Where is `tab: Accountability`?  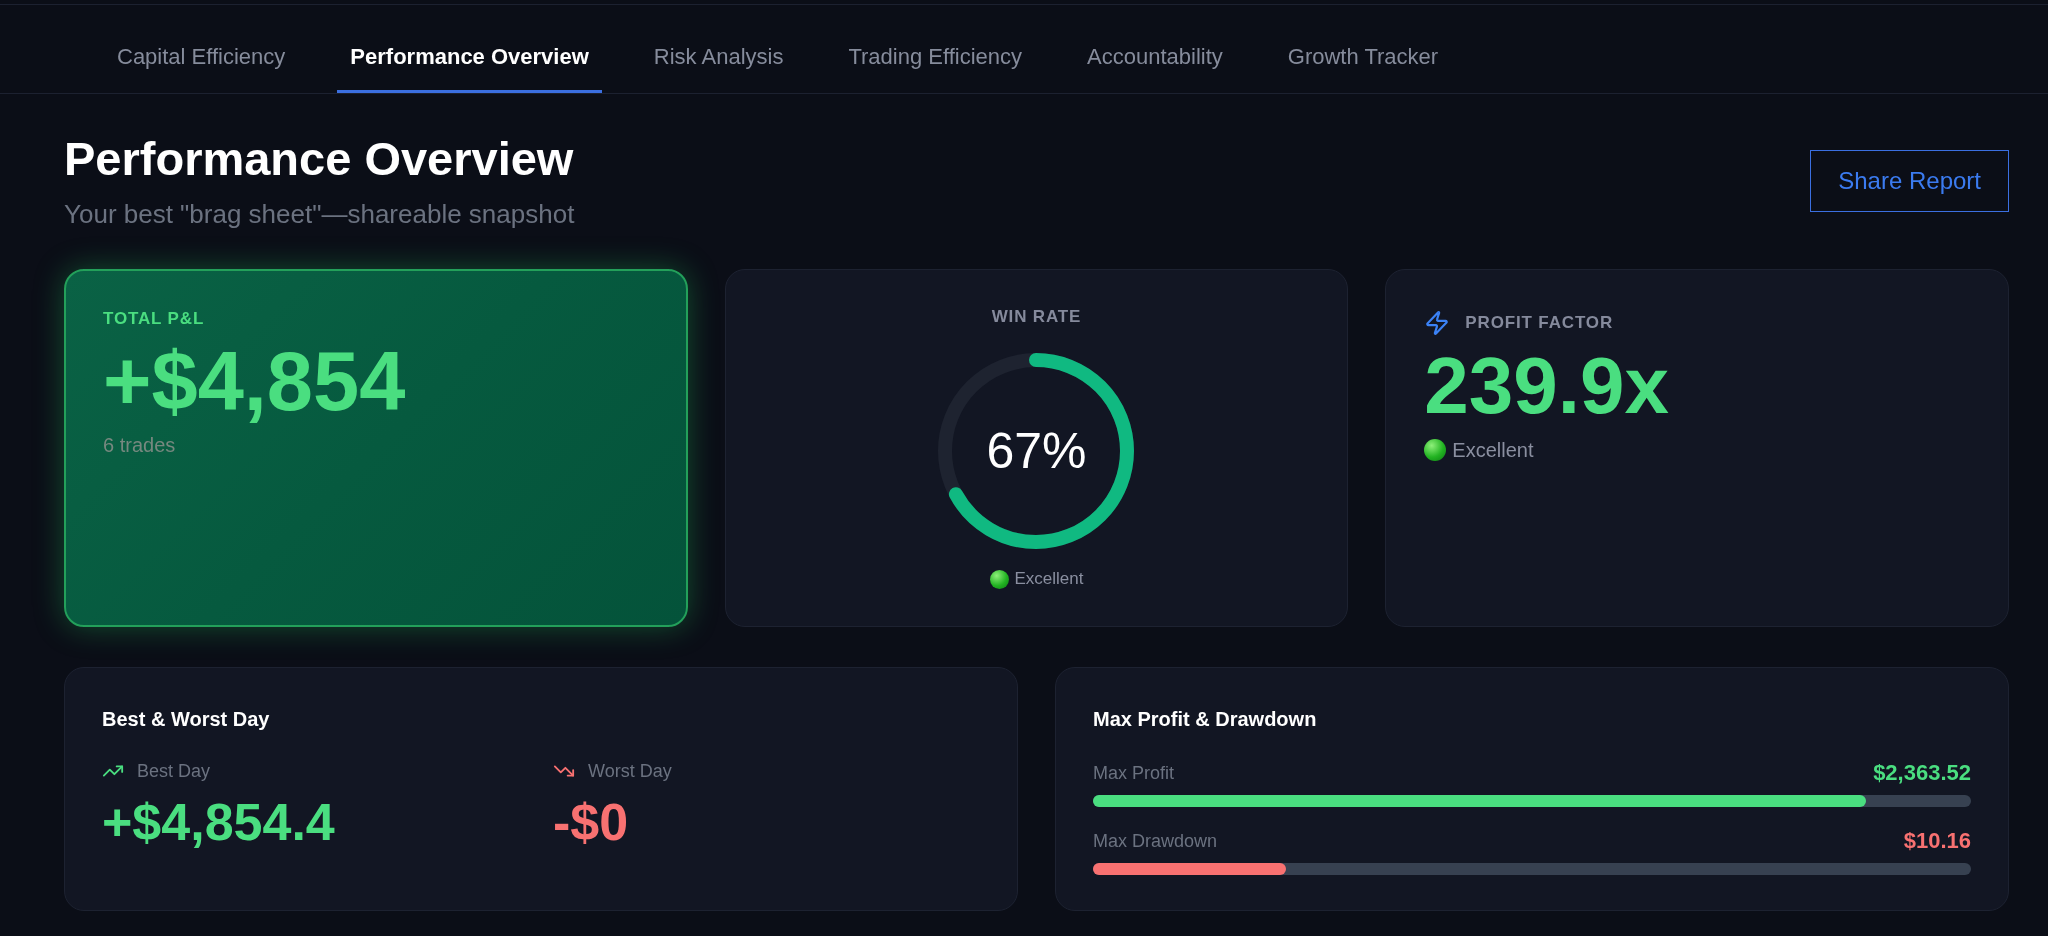
tab: Accountability is located at coordinates (1155, 49).